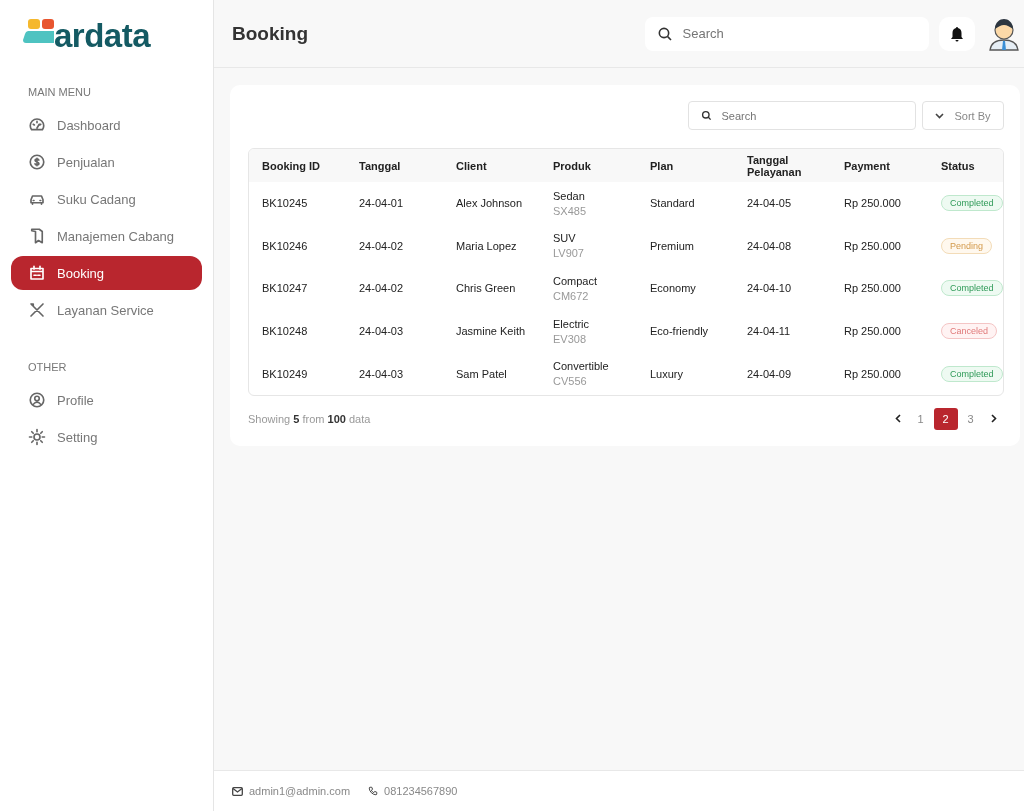 This screenshot has height=811, width=1024. I want to click on results-summary: Showing 5 from 100 data, so click(309, 418).